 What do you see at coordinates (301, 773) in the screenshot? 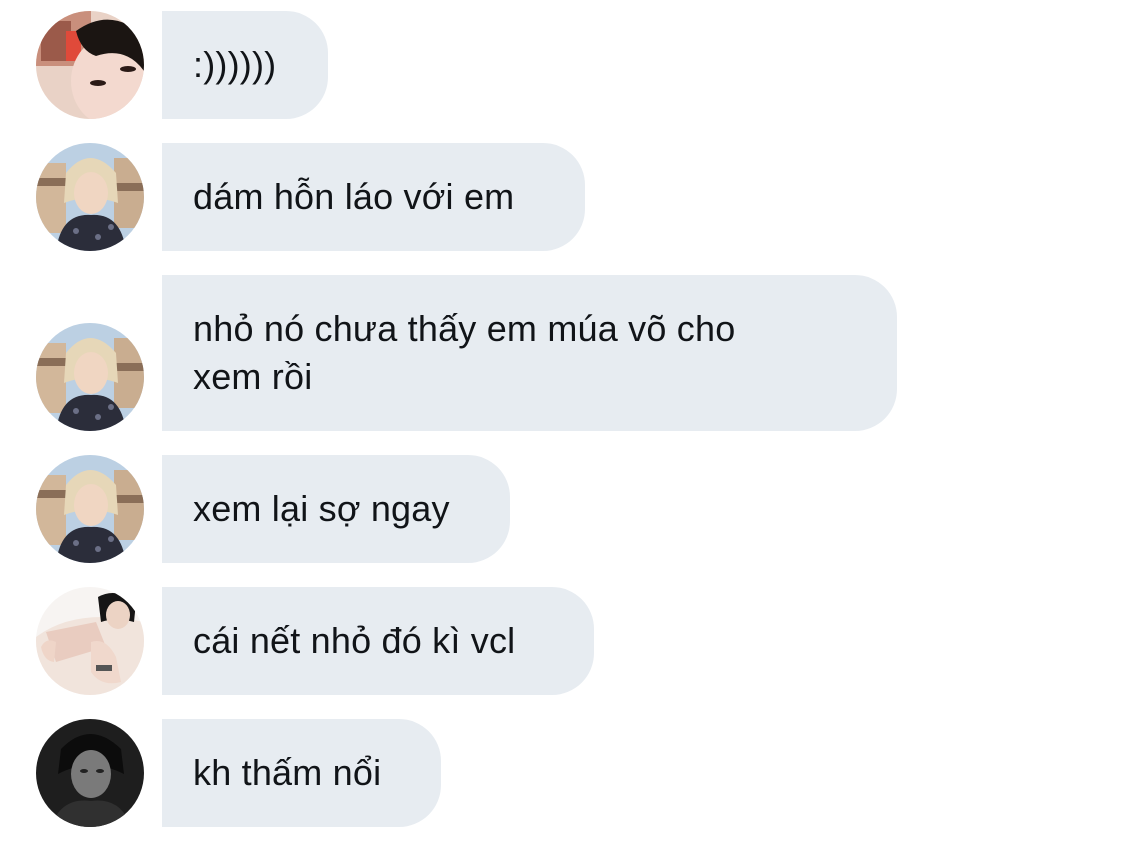
I see `message-bubble: kh thấm nổi` at bounding box center [301, 773].